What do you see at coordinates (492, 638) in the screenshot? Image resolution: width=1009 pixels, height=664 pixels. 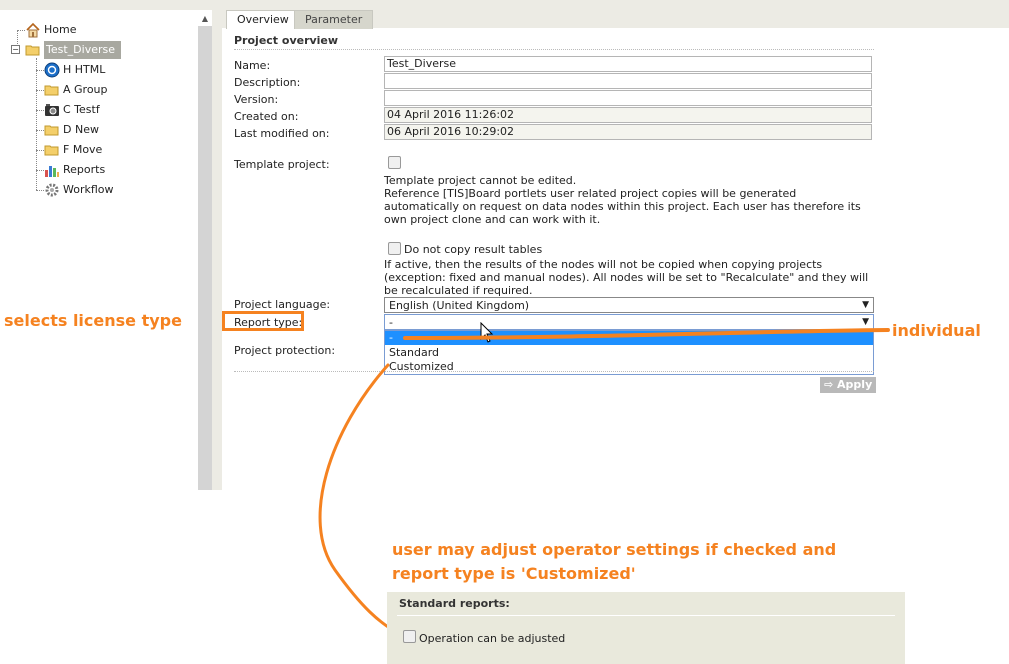 I see `operation-adjustable-label: Operation can be adjusted` at bounding box center [492, 638].